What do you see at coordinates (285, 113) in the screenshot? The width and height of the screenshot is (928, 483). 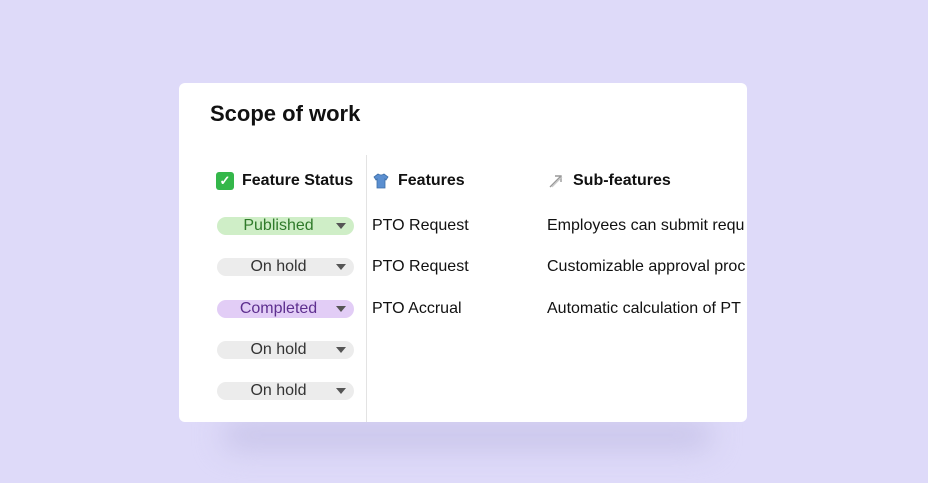 I see `card-title: Scope of work` at bounding box center [285, 113].